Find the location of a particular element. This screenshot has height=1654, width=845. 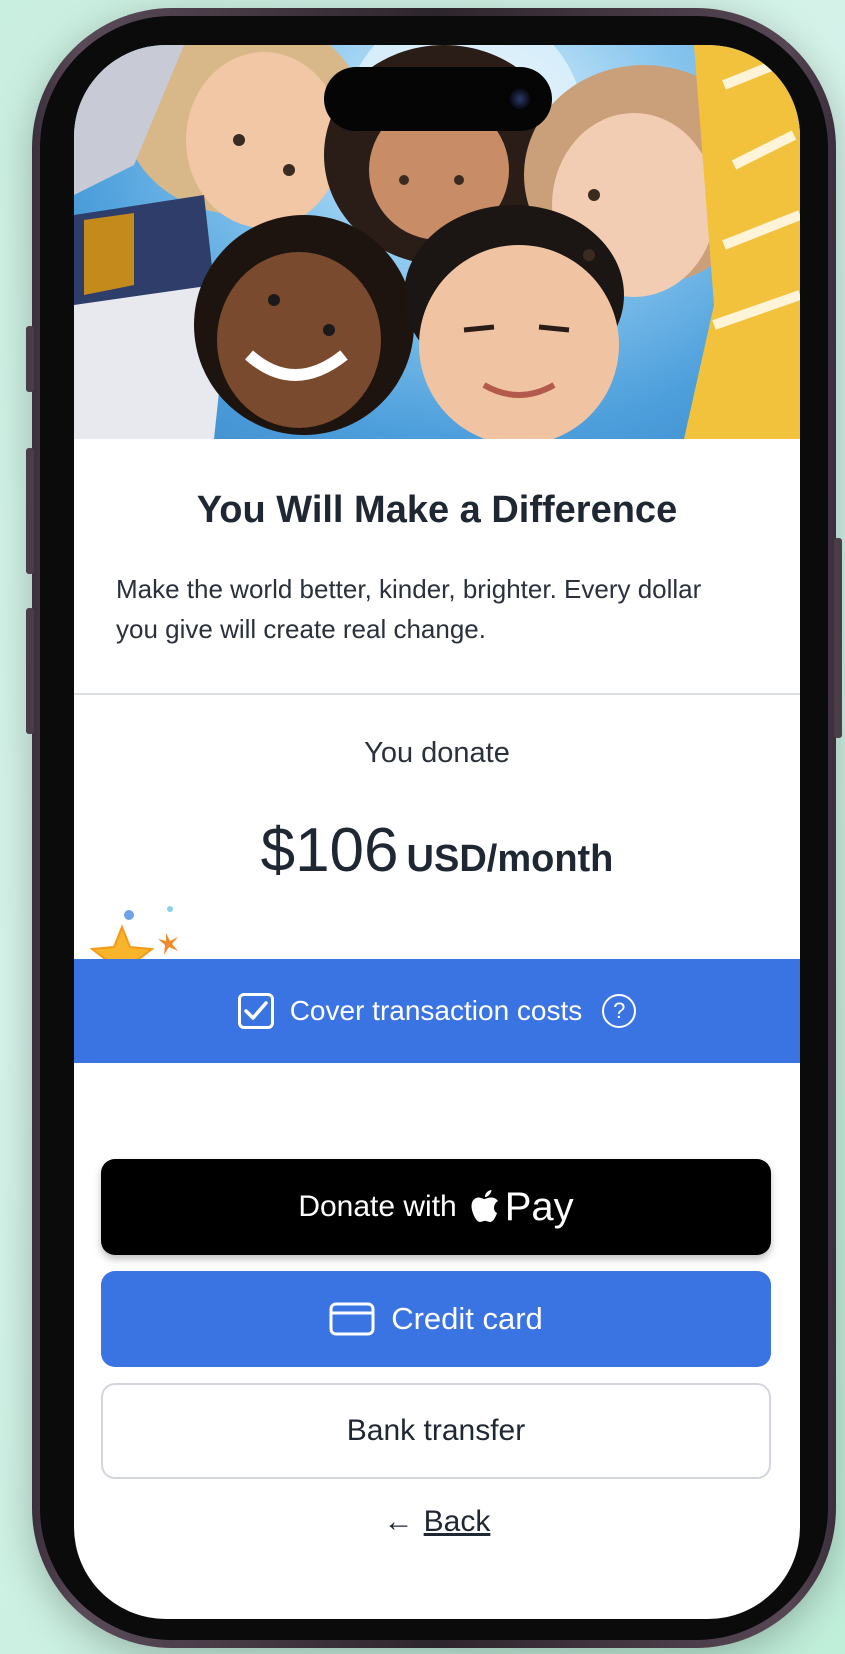

help-icon: ? is located at coordinates (619, 1011).